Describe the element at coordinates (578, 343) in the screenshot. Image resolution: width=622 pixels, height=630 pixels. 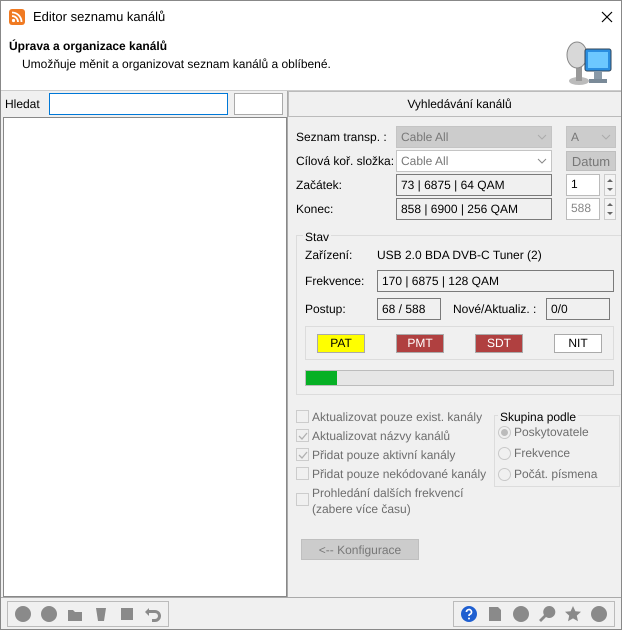
I see `table-status-indicator: NIT` at that location.